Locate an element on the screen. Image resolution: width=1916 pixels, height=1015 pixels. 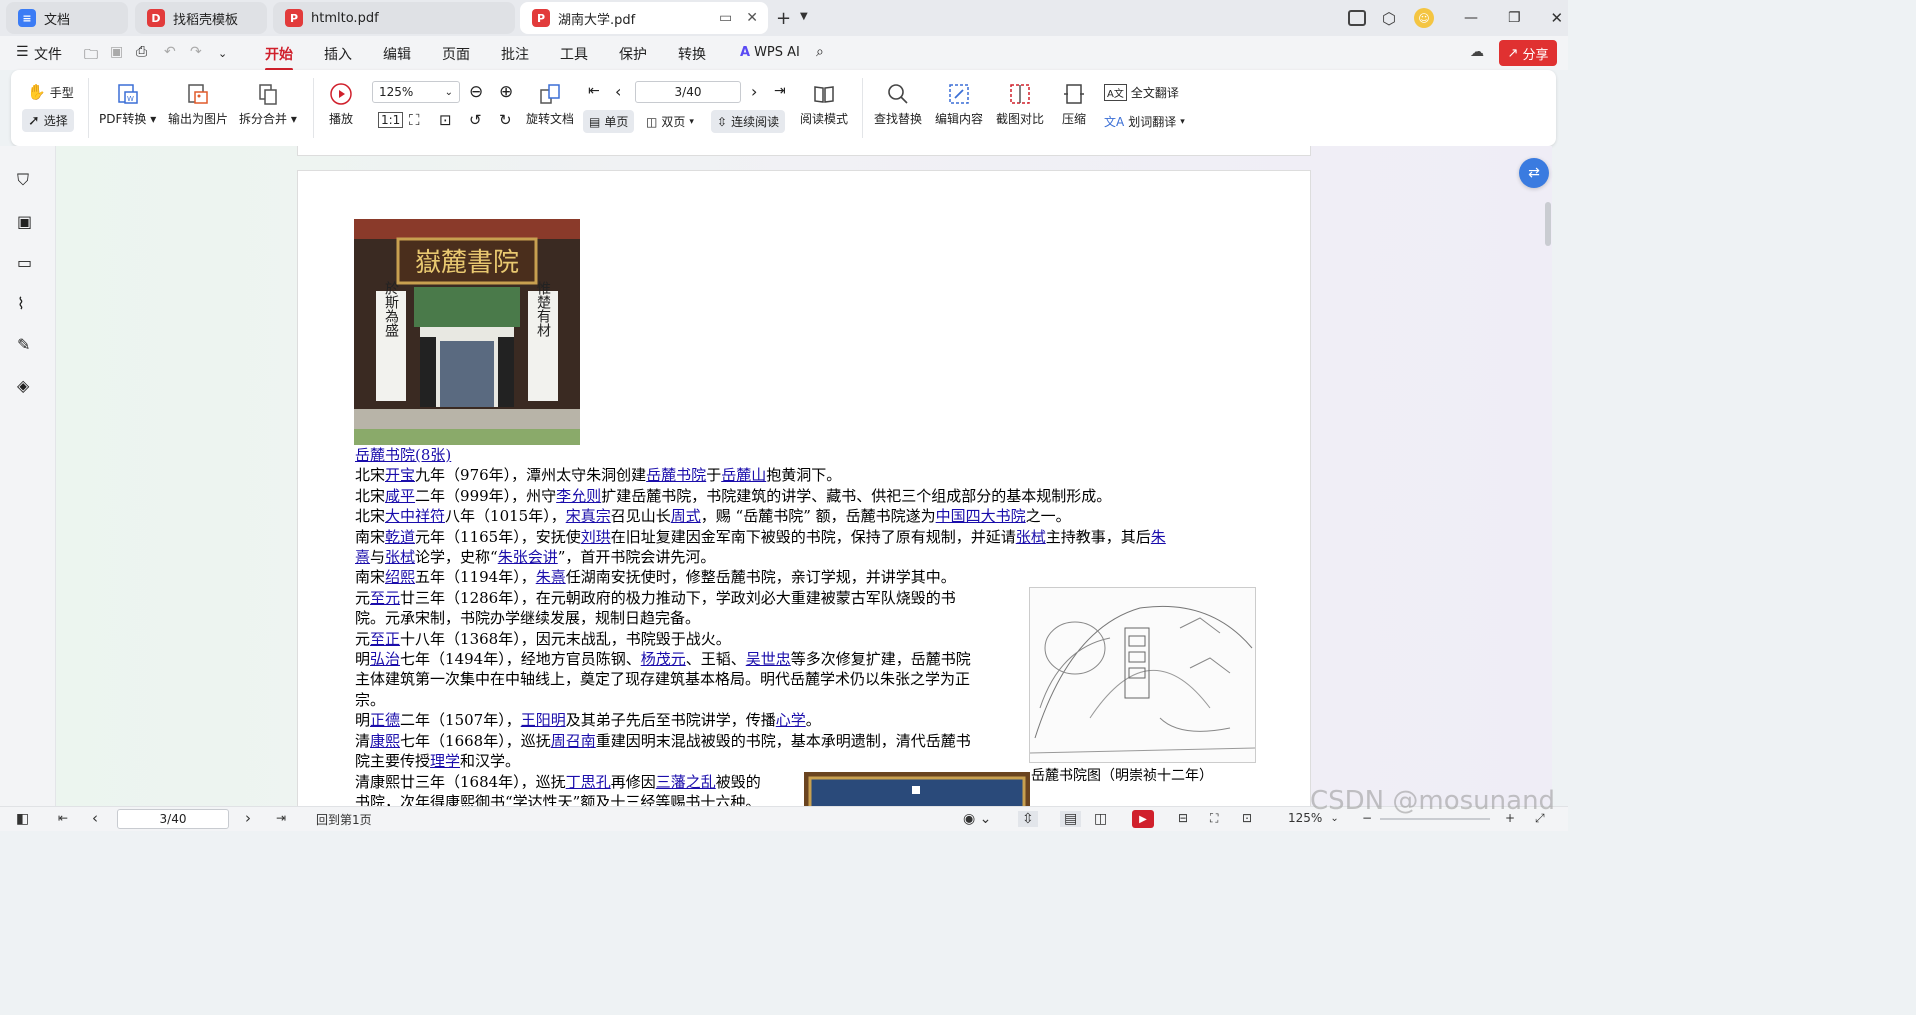
hyperlink: 朱 is located at coordinates (1158, 537).